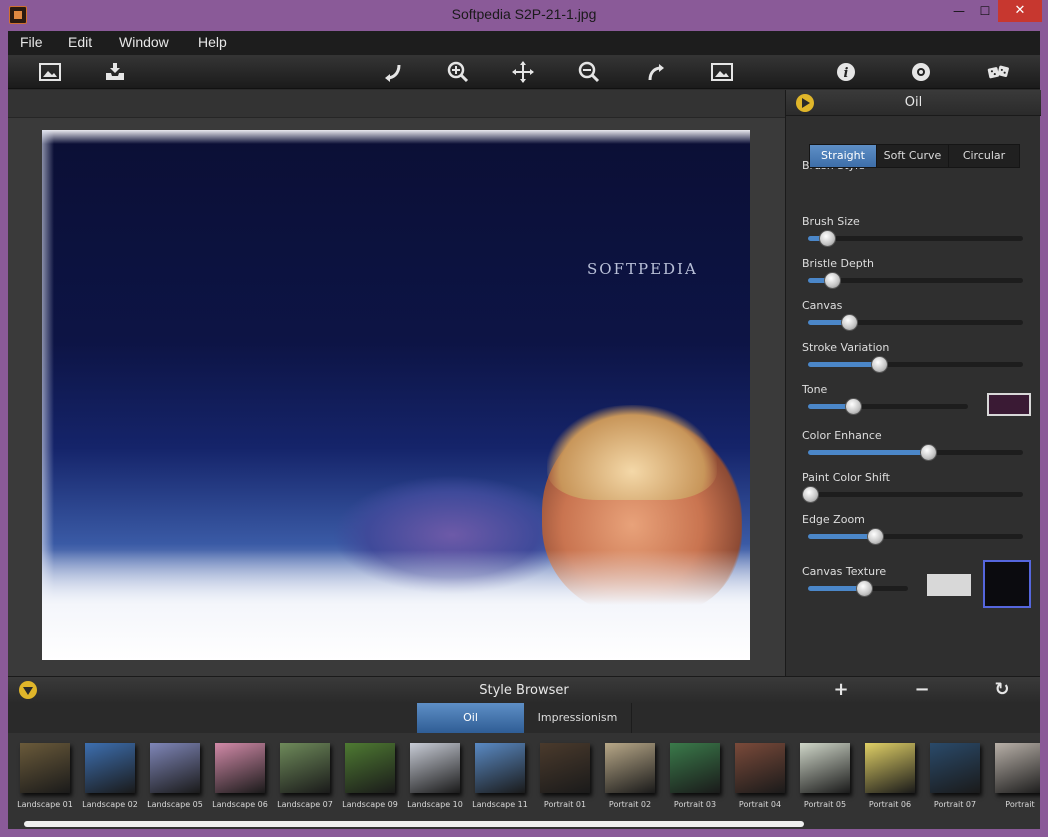 The height and width of the screenshot is (837, 1048). Describe the element at coordinates (722, 72) in the screenshot. I see `fit-image-icon` at that location.